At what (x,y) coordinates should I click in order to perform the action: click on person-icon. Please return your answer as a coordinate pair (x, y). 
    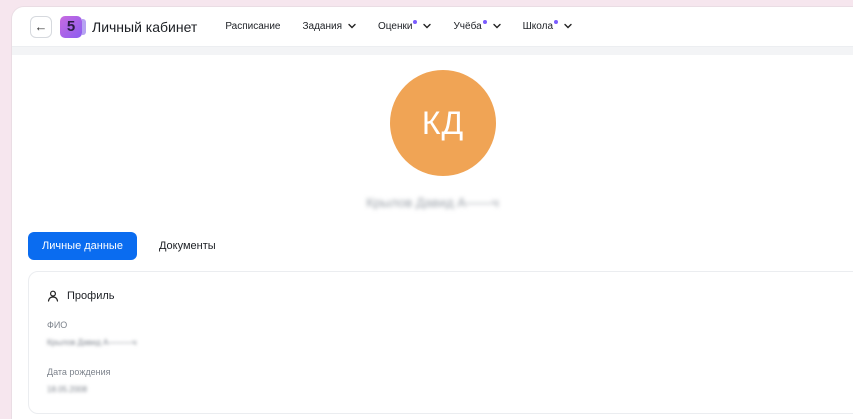
    Looking at the image, I should click on (53, 296).